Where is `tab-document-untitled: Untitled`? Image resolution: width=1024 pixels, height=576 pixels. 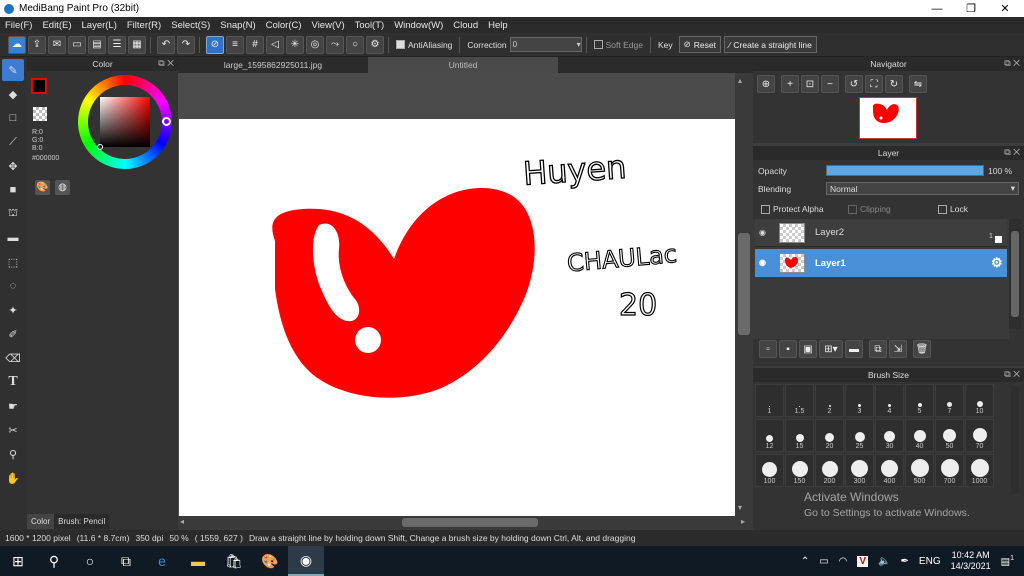
tab-document-untitled: Untitled is located at coordinates (463, 65).